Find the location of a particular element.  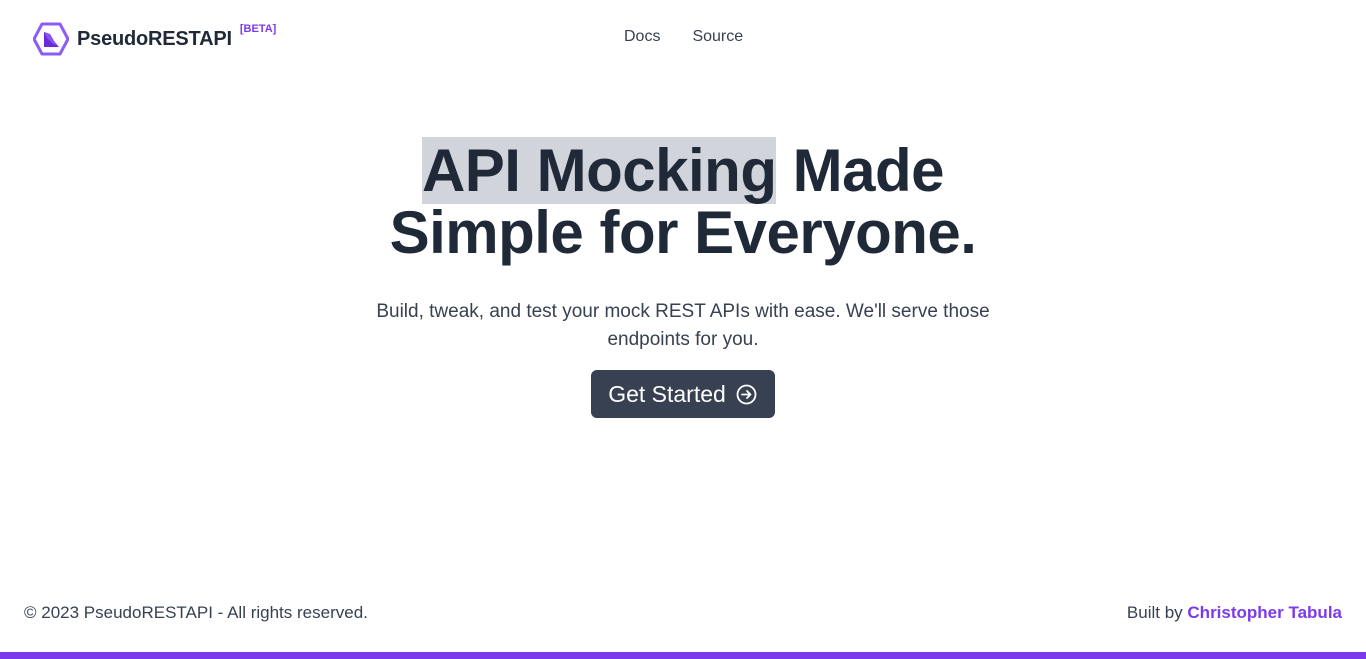

get-started-button: Get Started is located at coordinates (683, 394).